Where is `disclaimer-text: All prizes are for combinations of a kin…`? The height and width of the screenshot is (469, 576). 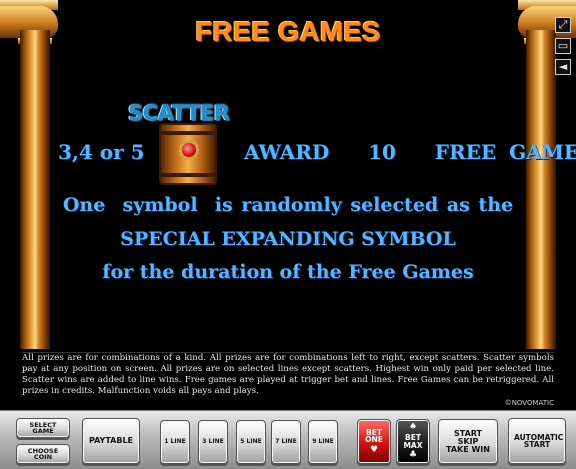
disclaimer-text: All prizes are for combinations of a kin… is located at coordinates (288, 380).